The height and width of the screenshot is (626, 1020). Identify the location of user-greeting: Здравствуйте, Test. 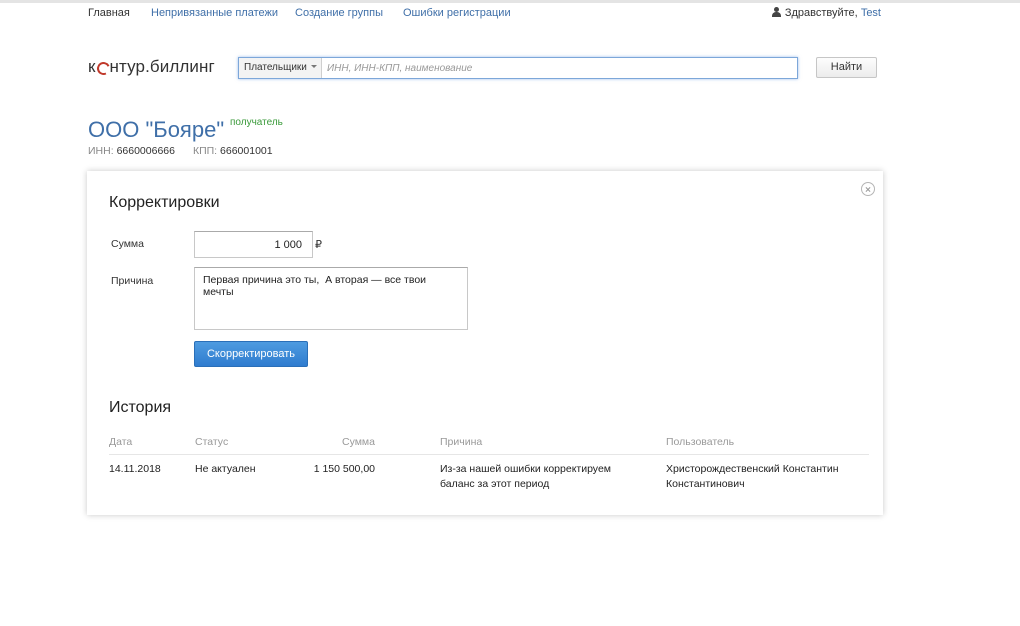
(826, 13).